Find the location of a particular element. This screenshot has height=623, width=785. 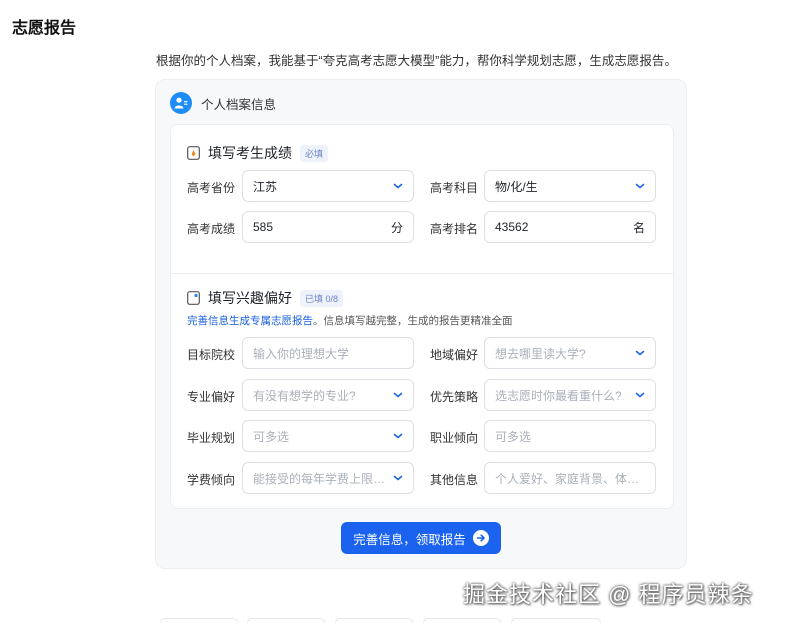

graduation-placeholder: 可多选 is located at coordinates (271, 436).